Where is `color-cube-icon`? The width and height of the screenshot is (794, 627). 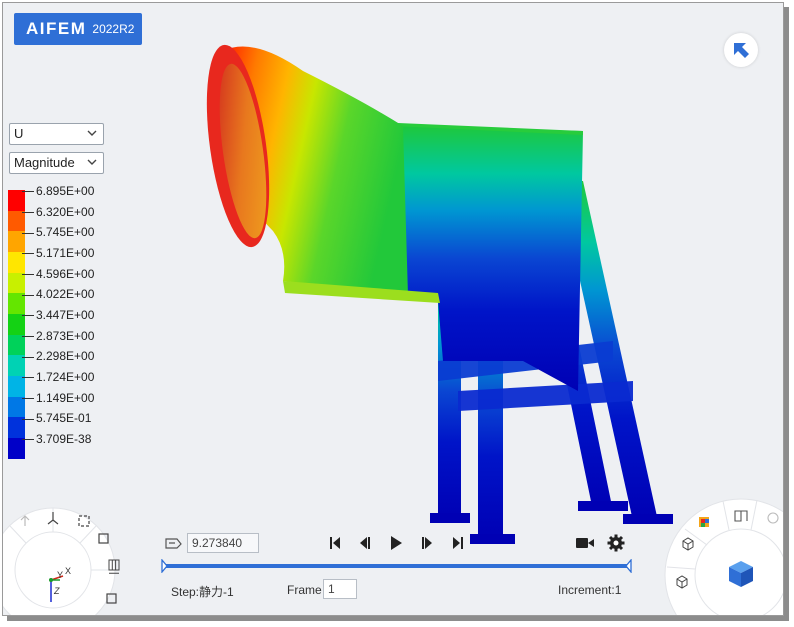 color-cube-icon is located at coordinates (704, 522).